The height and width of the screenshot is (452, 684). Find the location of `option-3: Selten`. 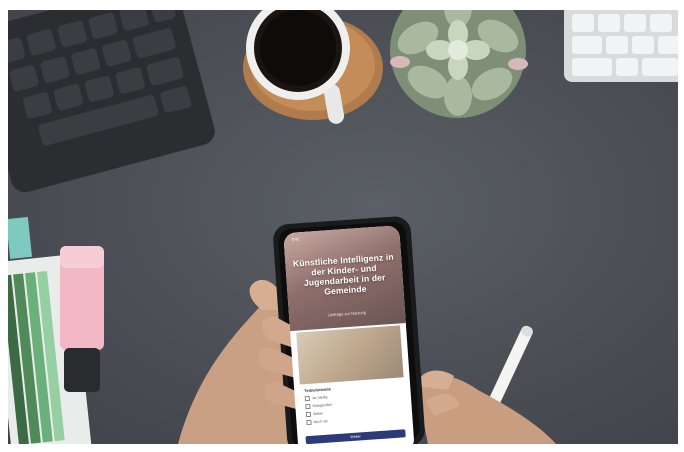

option-3: Selten is located at coordinates (314, 414).